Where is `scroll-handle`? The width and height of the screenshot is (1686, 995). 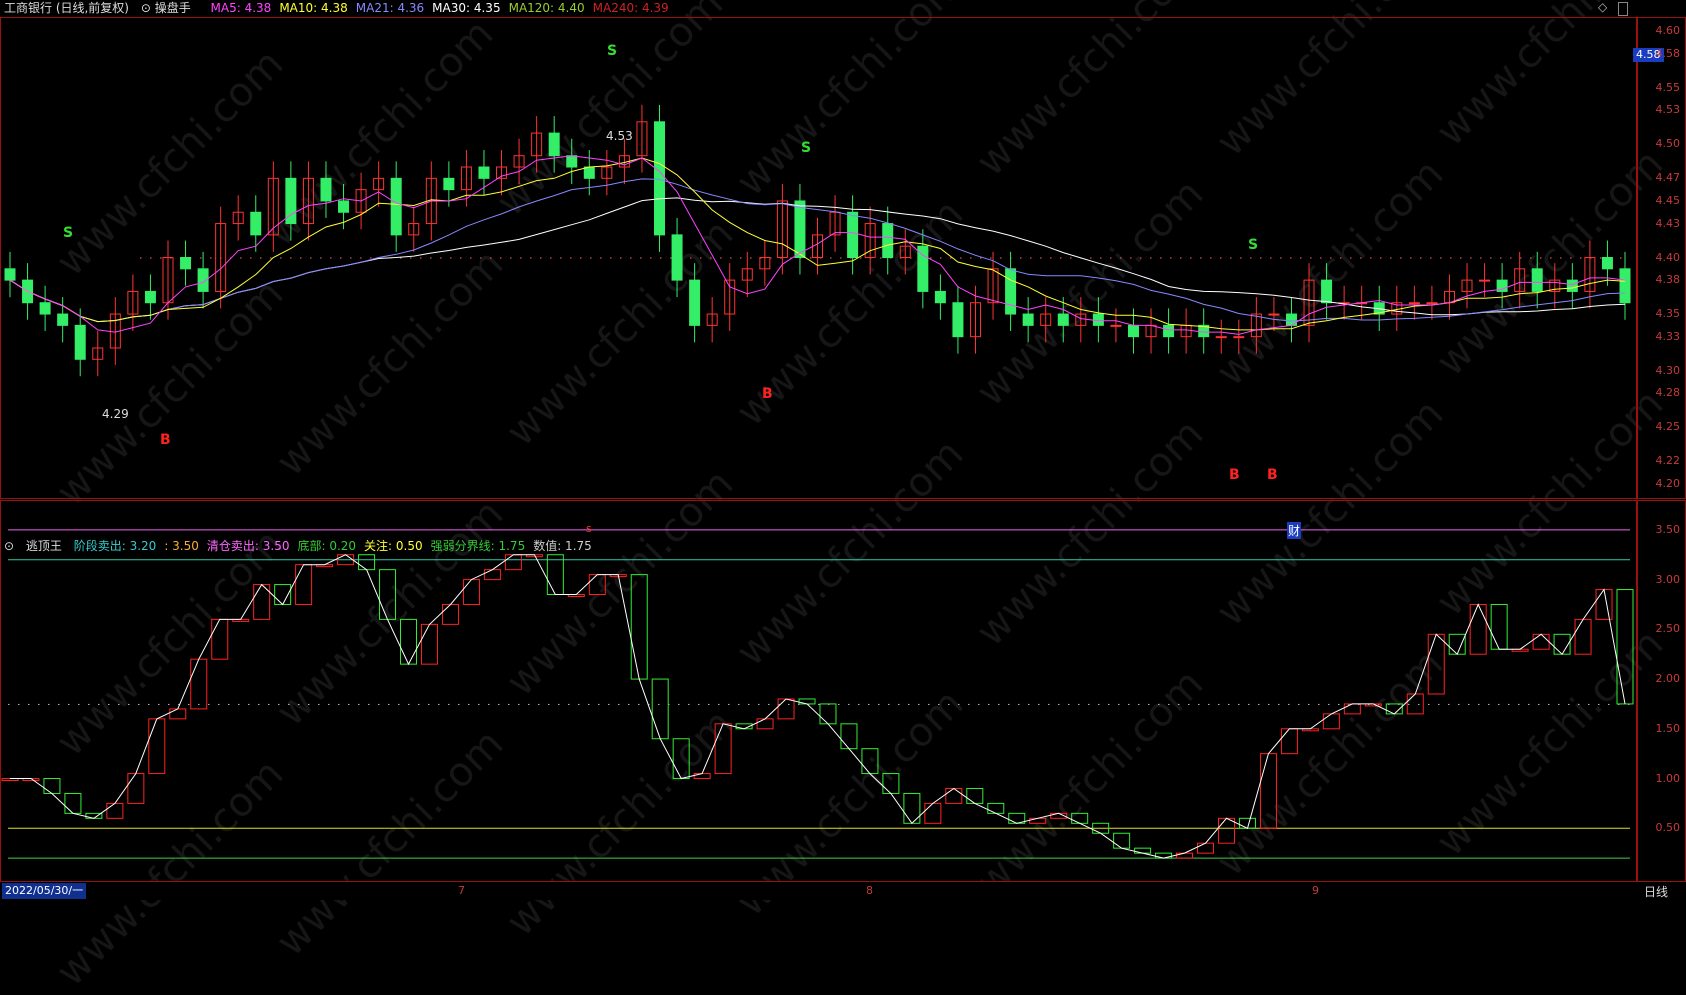
scroll-handle is located at coordinates (1623, 9).